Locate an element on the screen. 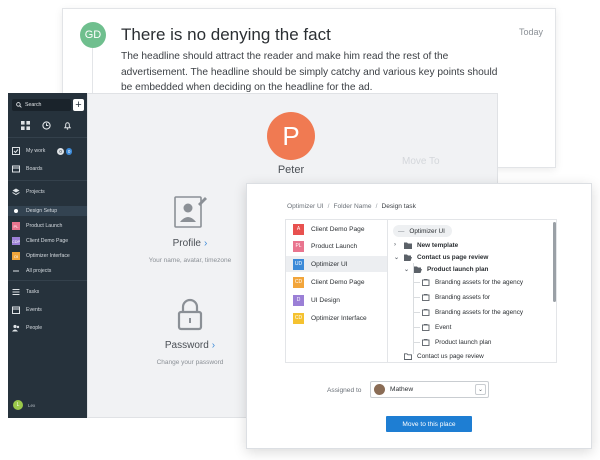 This screenshot has width=600, height=460. message-title: There is no denying the fact is located at coordinates (226, 34).